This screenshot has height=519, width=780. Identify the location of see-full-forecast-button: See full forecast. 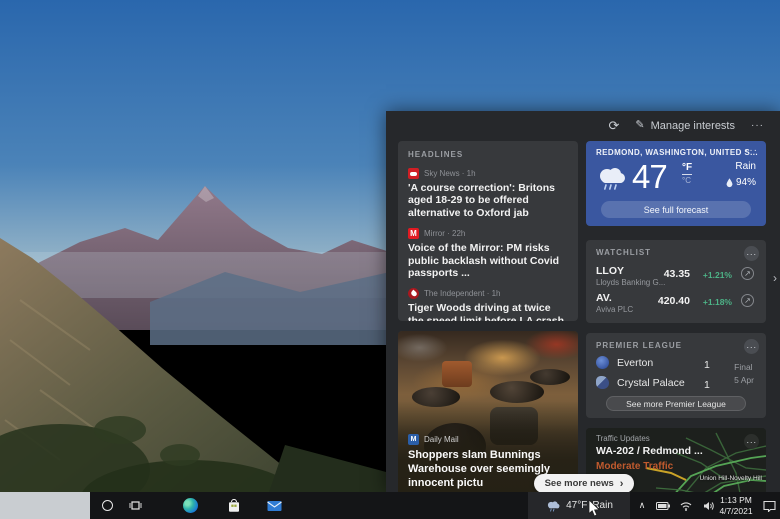
(676, 209).